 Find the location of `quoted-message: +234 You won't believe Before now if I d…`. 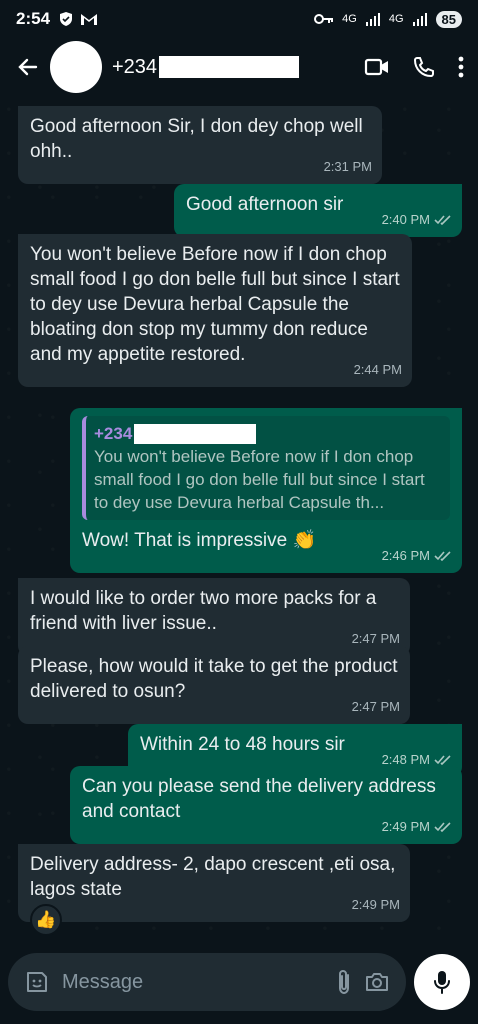

quoted-message: +234 You won't believe Before now if I d… is located at coordinates (266, 468).